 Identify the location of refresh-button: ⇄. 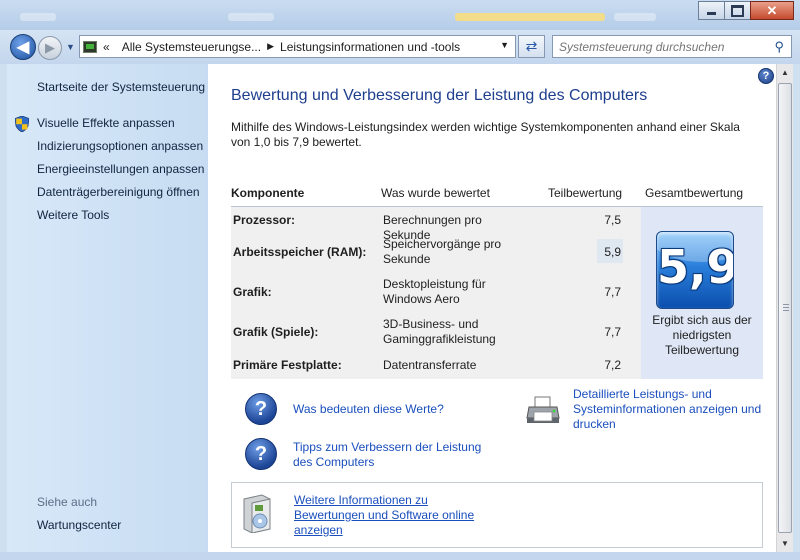
(531, 46).